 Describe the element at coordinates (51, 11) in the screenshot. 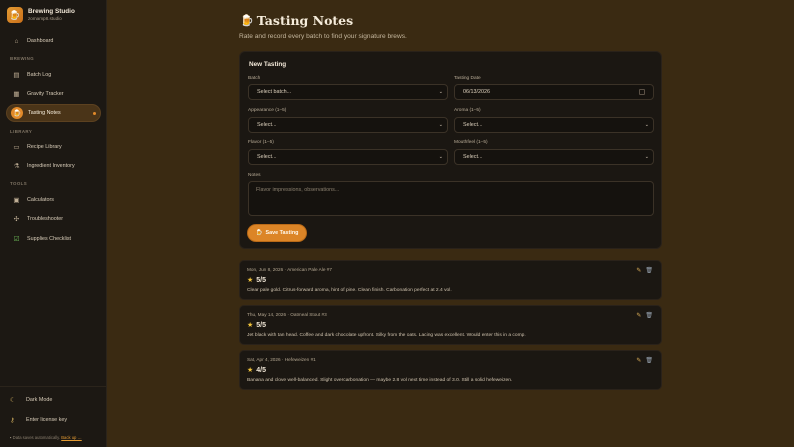

I see `brand-name: Brewing Studio` at that location.